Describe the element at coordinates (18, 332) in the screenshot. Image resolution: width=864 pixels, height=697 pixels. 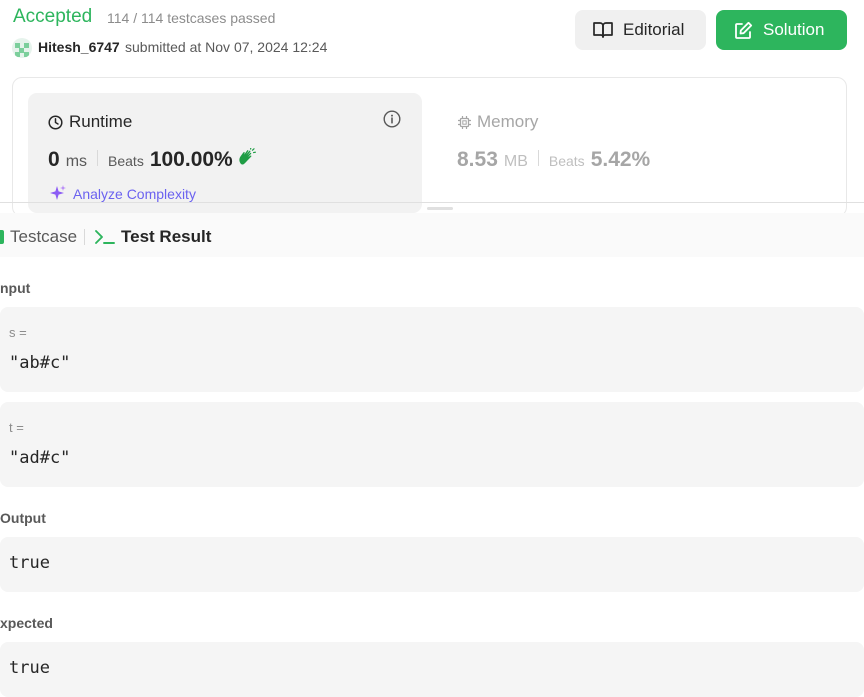
I see `input-var-name: s =` at that location.